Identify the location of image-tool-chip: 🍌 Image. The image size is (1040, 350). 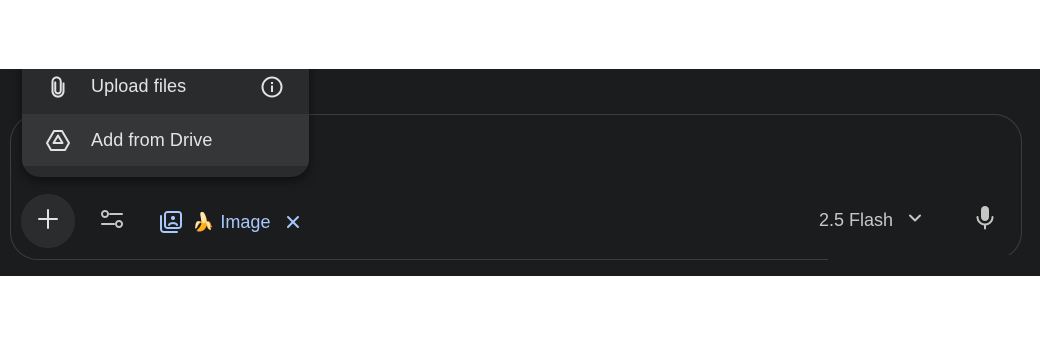
(230, 222).